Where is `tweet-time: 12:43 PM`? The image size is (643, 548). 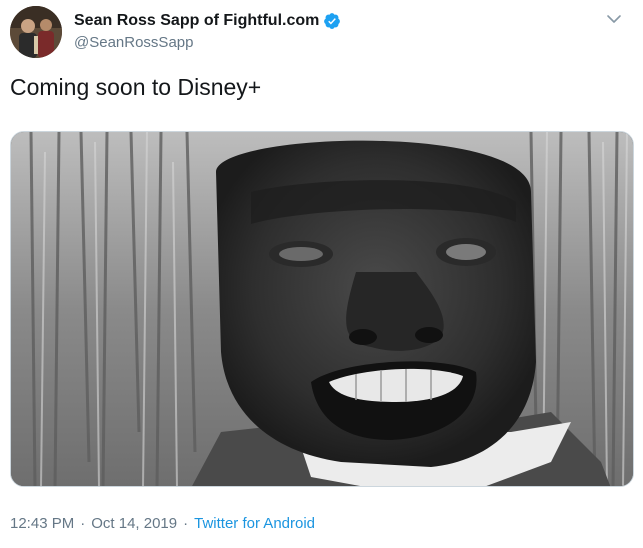 tweet-time: 12:43 PM is located at coordinates (42, 523).